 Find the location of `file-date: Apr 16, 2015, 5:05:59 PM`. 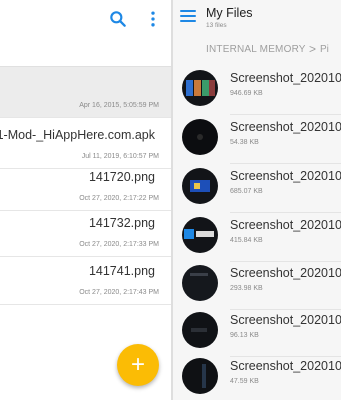

file-date: Apr 16, 2015, 5:05:59 PM is located at coordinates (119, 105).